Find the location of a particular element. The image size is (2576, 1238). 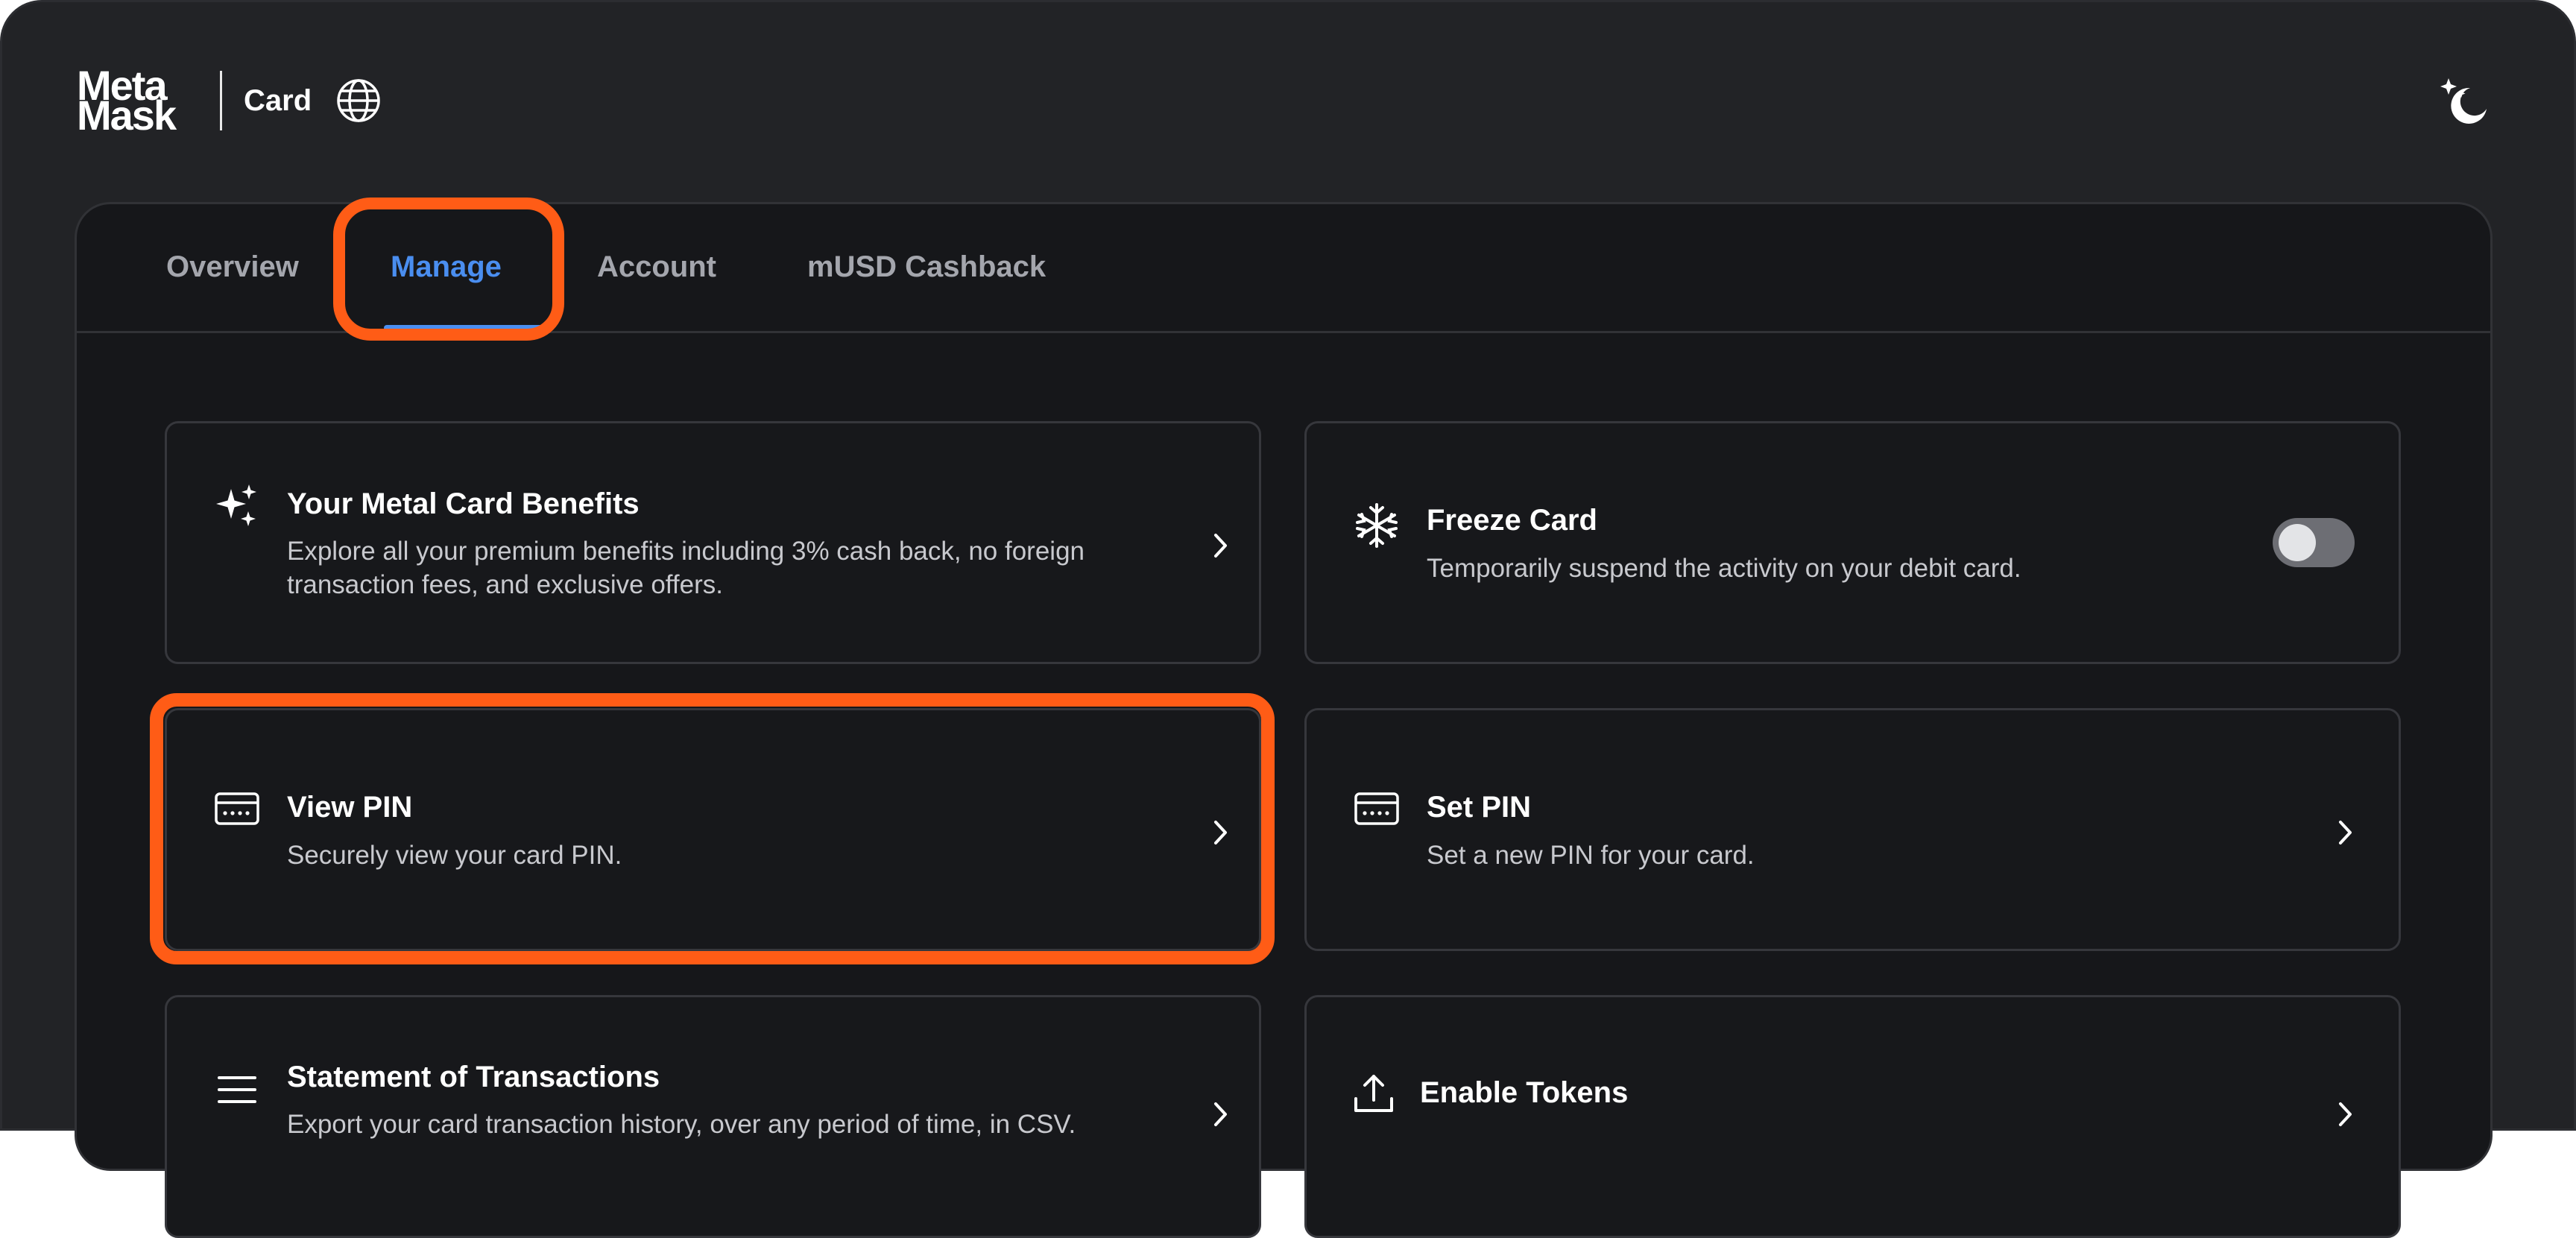

tab-manage: Manage is located at coordinates (446, 267).